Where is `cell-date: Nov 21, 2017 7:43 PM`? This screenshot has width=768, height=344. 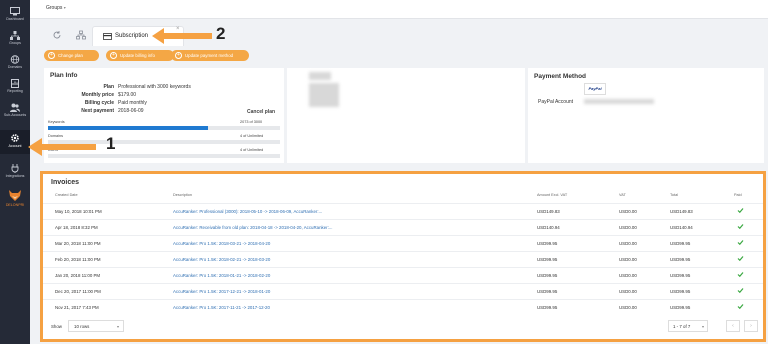
cell-date: Nov 21, 2017 7:43 PM is located at coordinates (77, 307).